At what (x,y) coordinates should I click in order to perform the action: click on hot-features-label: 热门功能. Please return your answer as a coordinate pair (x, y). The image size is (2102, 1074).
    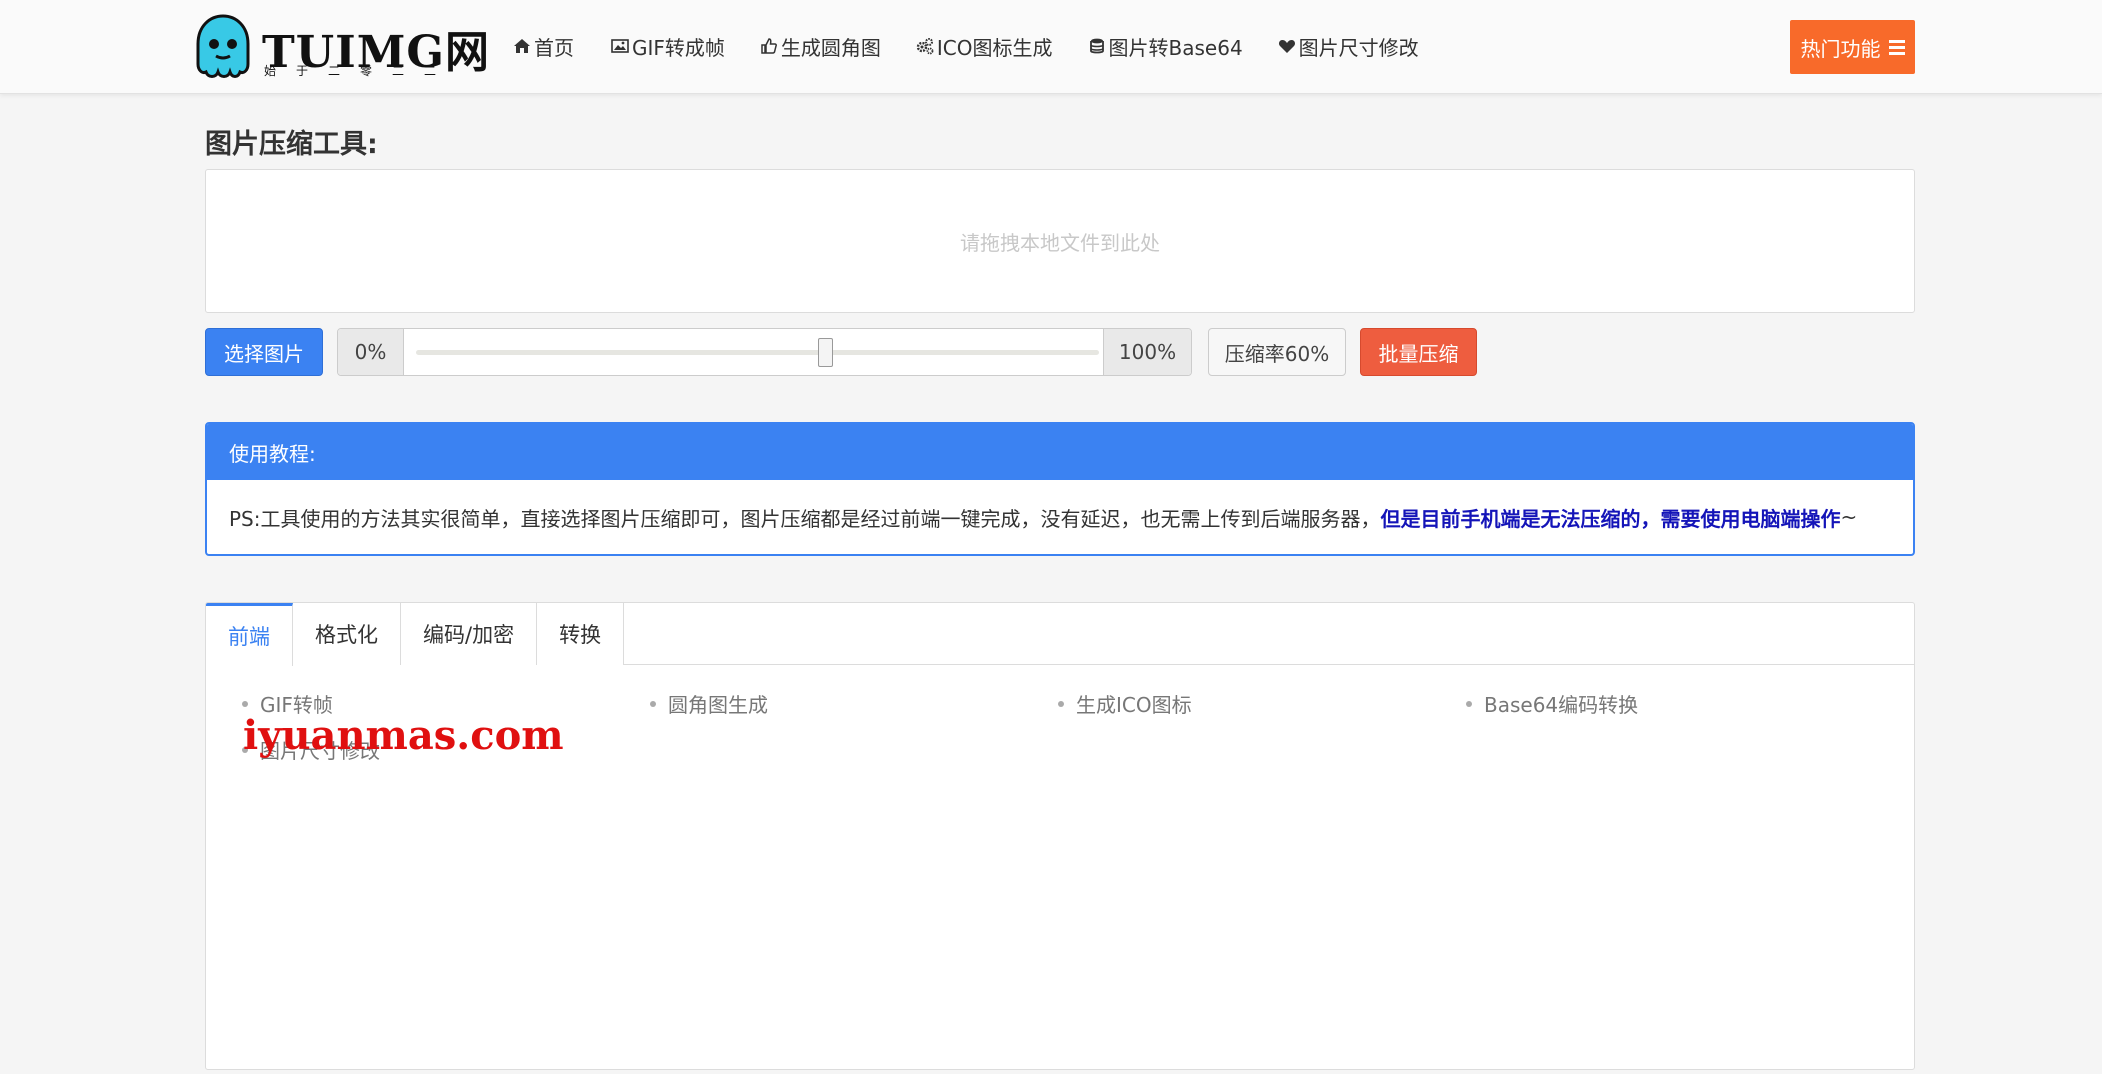
    Looking at the image, I should click on (1840, 48).